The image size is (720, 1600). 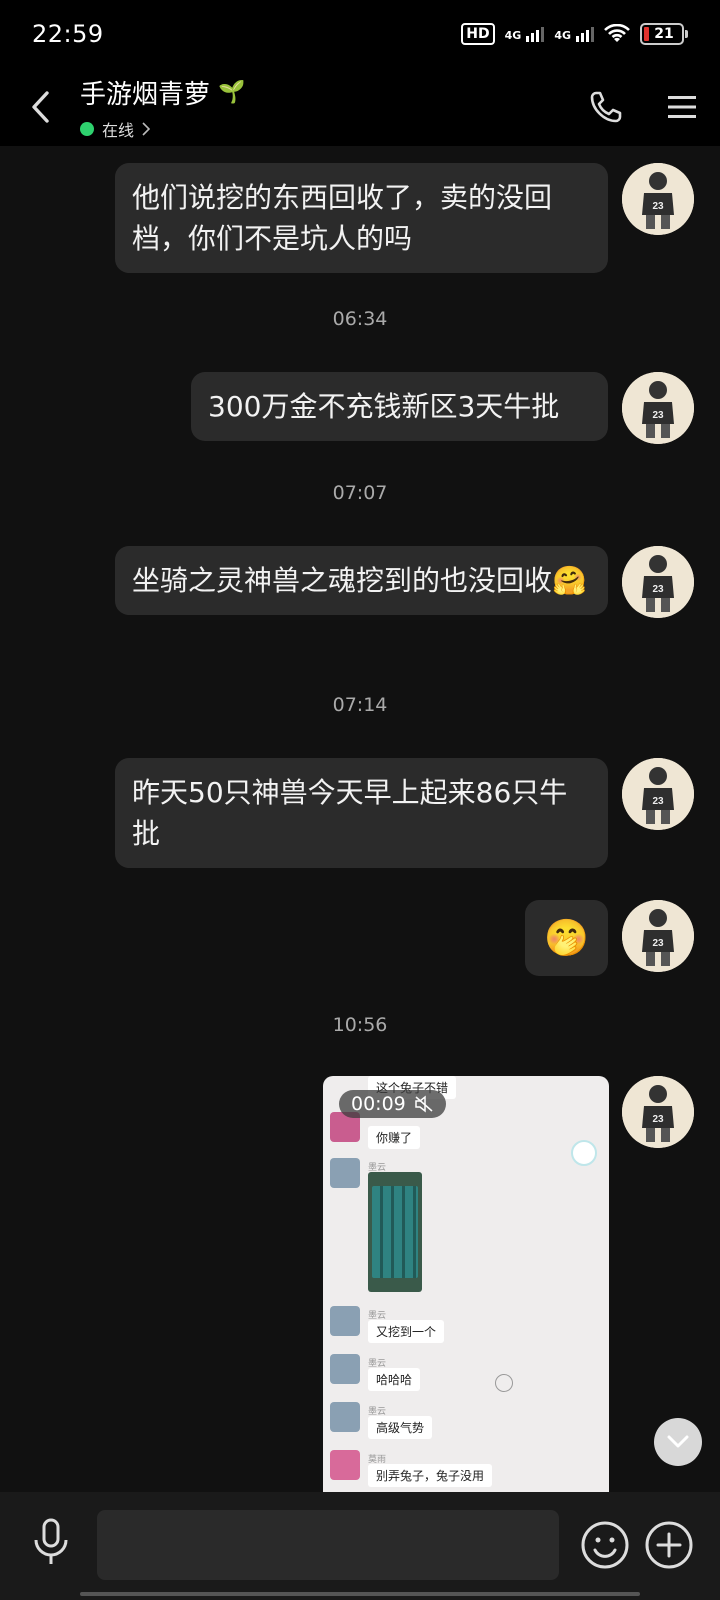 I want to click on status-icons: HD 4G 4G 21, so click(x=574, y=34).